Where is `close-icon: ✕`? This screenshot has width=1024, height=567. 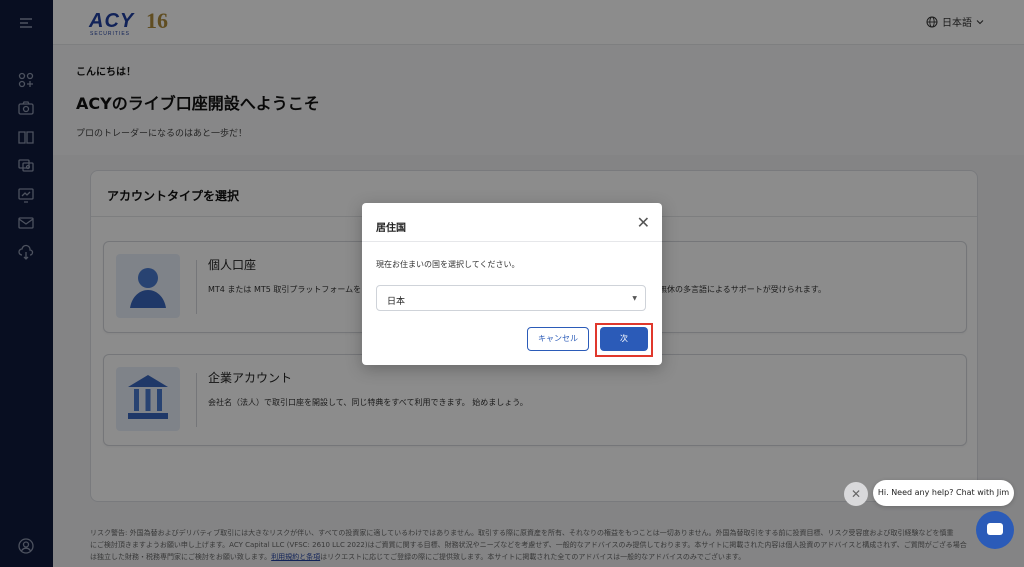
close-icon: ✕ is located at coordinates (643, 222).